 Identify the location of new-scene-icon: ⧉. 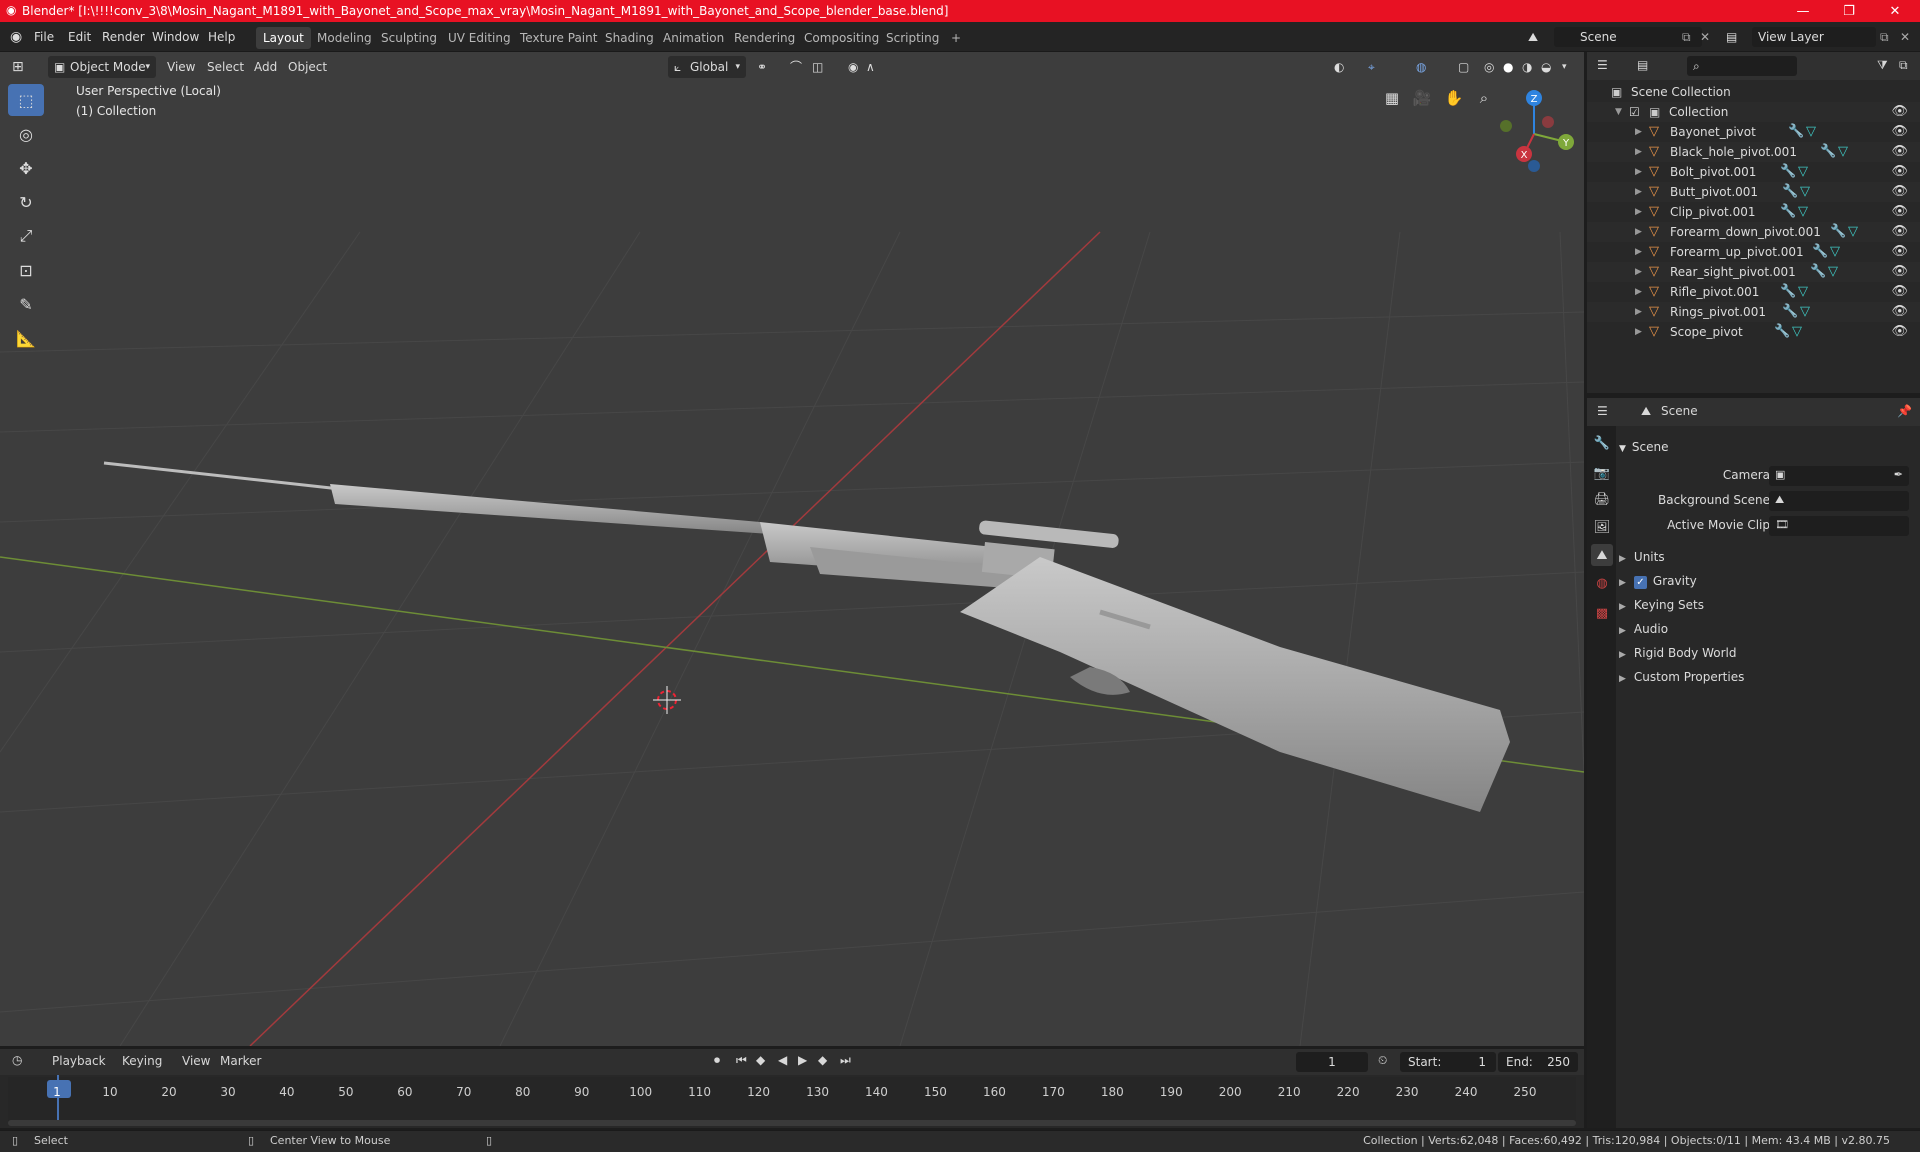
(1686, 37).